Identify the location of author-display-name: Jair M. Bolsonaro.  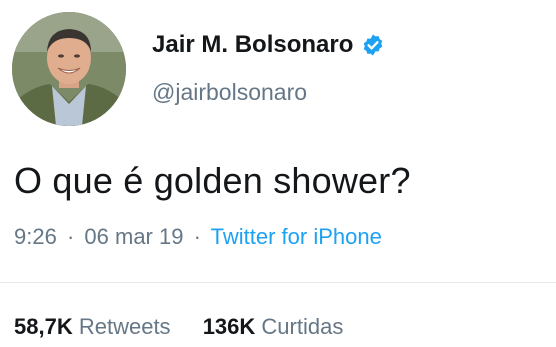
(252, 45).